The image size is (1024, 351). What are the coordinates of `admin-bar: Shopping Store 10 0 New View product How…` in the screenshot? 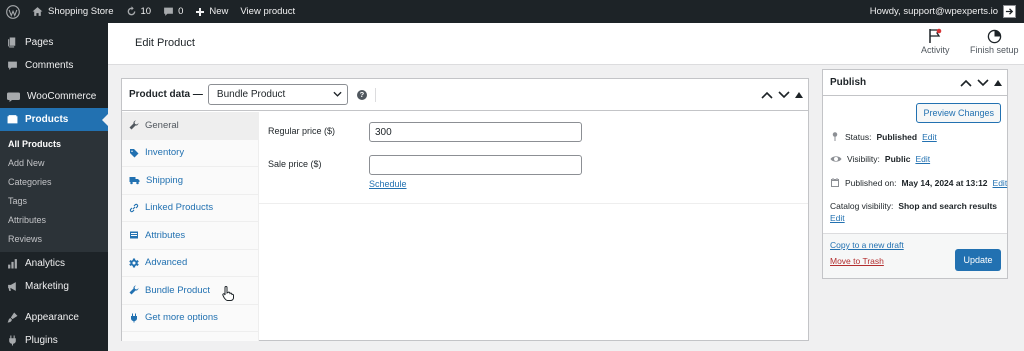 It's located at (512, 11).